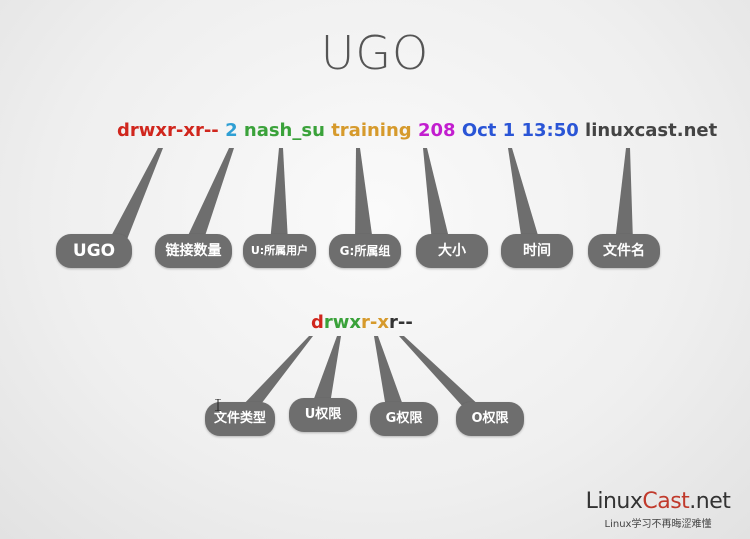 The image size is (750, 539). What do you see at coordinates (666, 501) in the screenshot?
I see `logo-accent: Cast` at bounding box center [666, 501].